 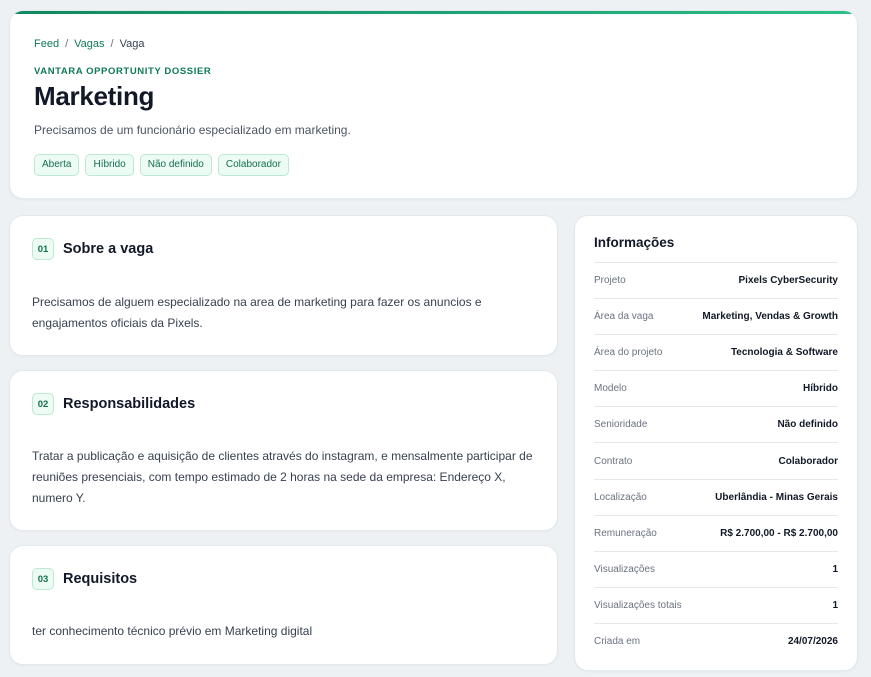 I want to click on info-label: Projeto, so click(x=610, y=281).